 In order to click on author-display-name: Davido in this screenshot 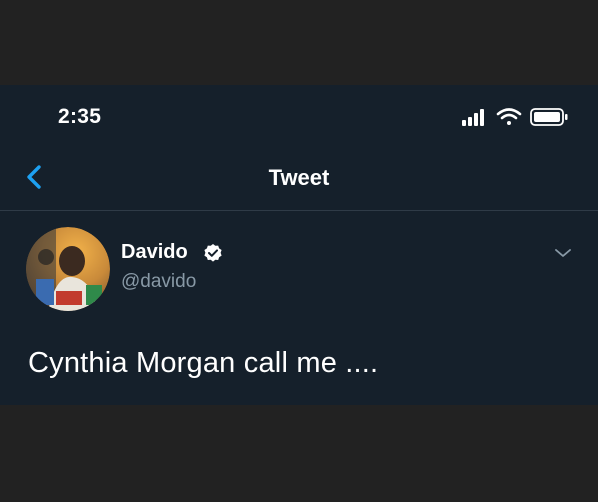, I will do `click(154, 252)`.